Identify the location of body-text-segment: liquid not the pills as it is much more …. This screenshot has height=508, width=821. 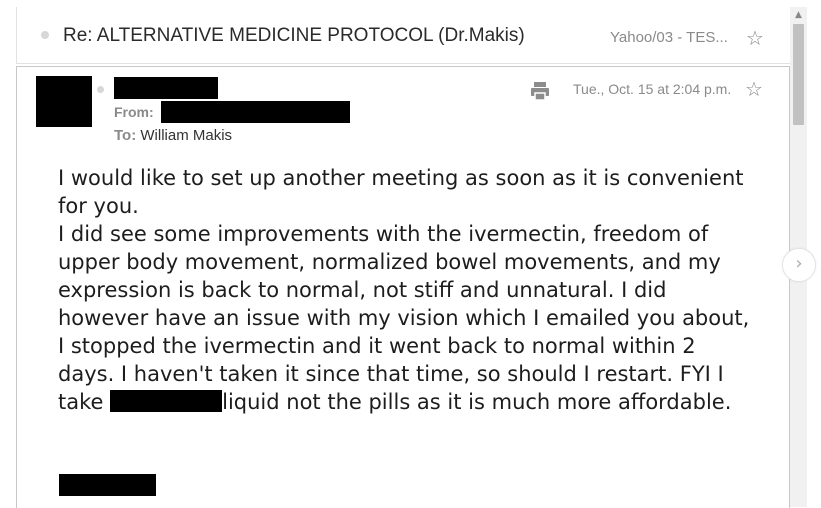
(477, 402).